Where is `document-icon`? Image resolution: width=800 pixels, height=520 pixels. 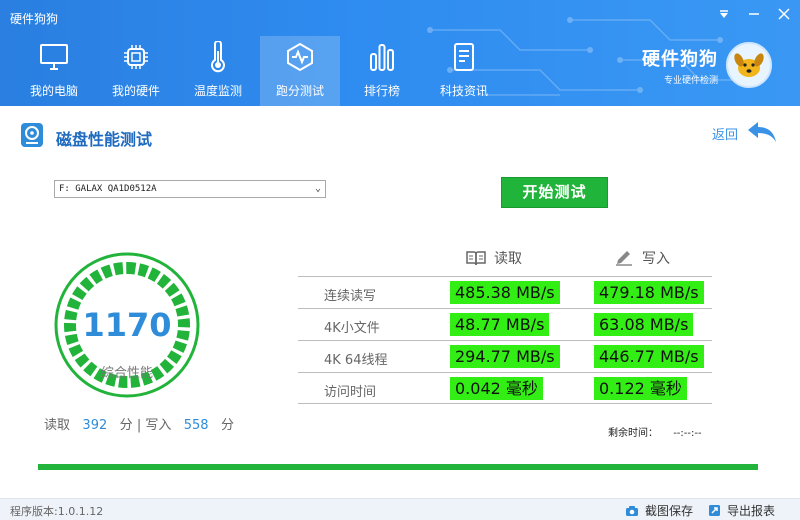 document-icon is located at coordinates (464, 57).